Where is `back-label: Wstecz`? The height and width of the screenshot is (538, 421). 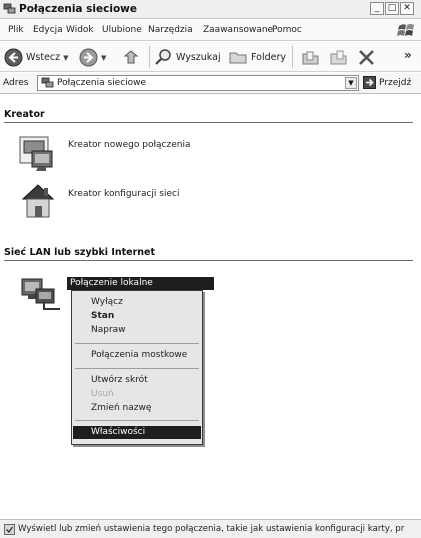
back-label: Wstecz is located at coordinates (43, 57).